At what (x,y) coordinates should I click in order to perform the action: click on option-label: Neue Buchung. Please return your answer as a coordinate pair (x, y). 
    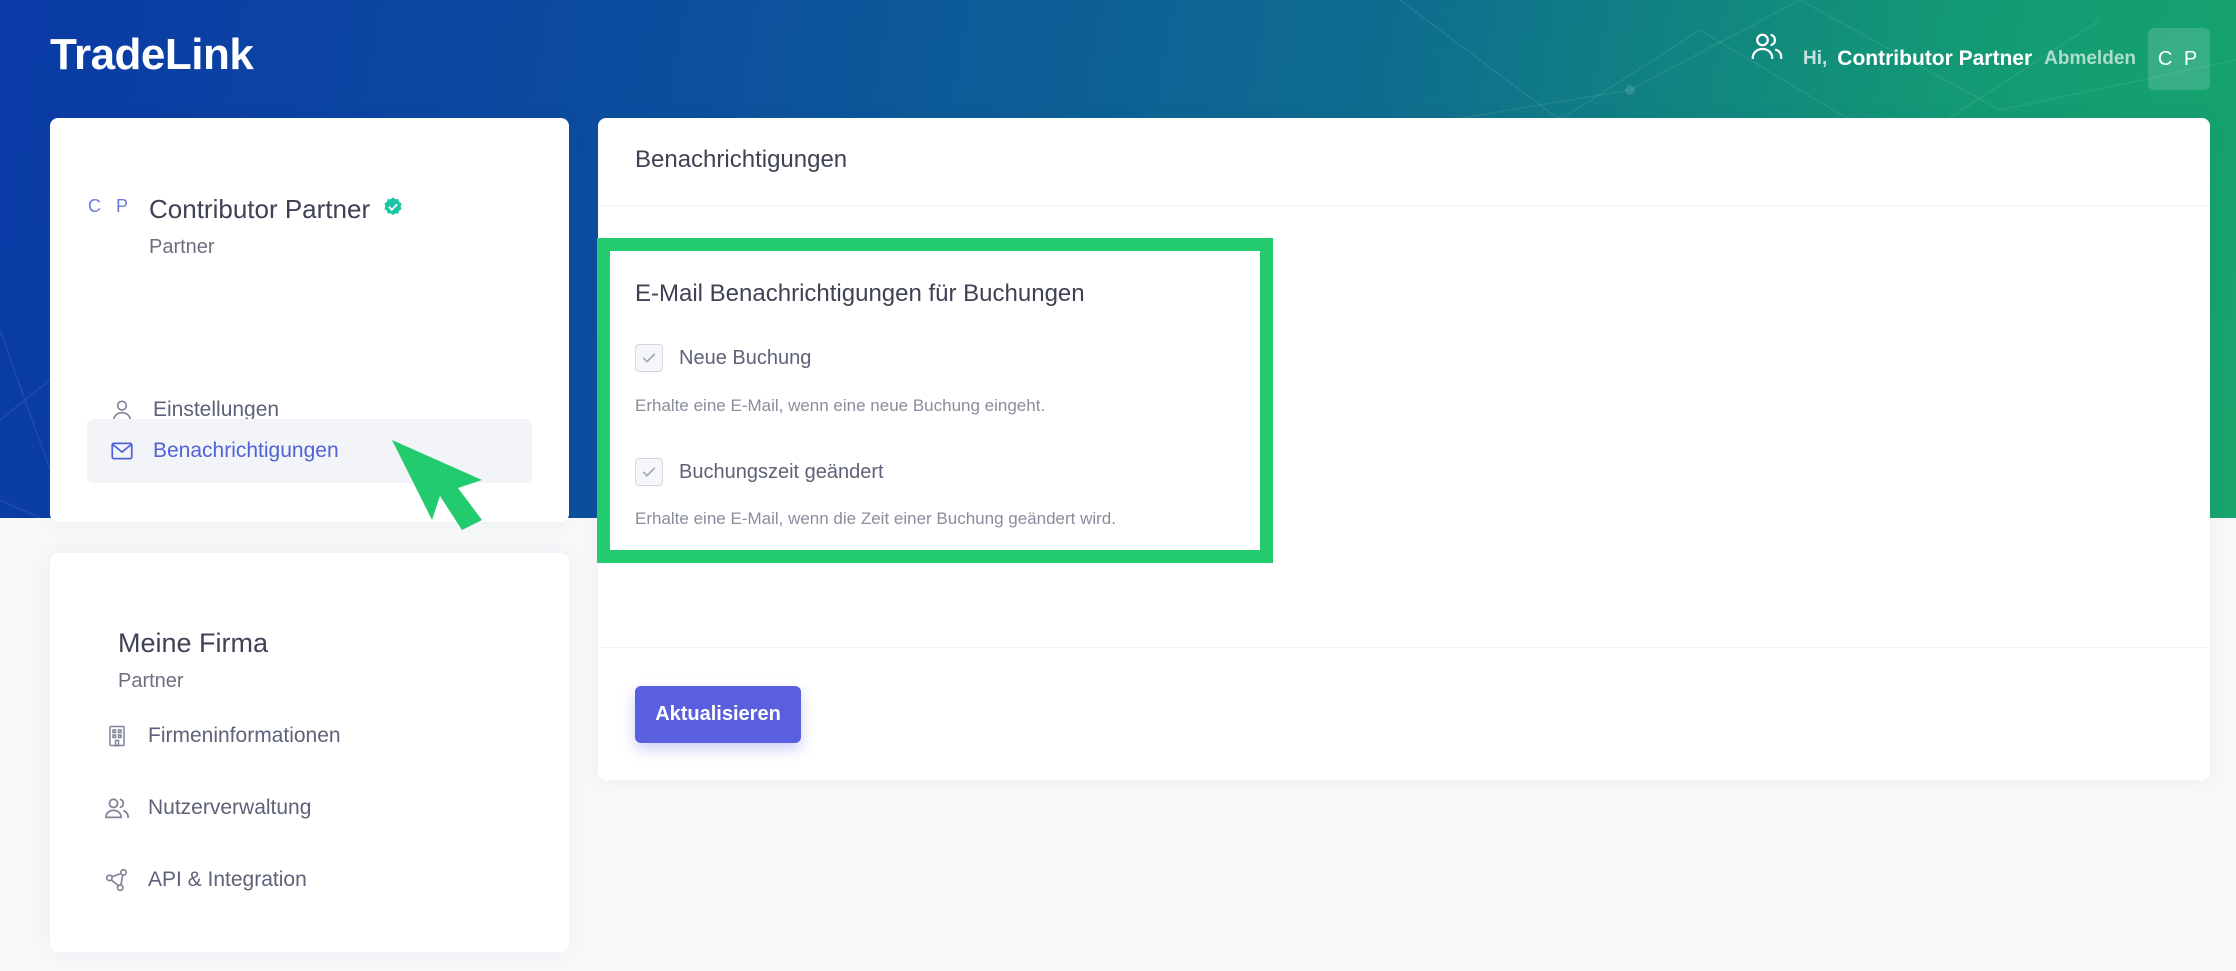
    Looking at the image, I should click on (745, 358).